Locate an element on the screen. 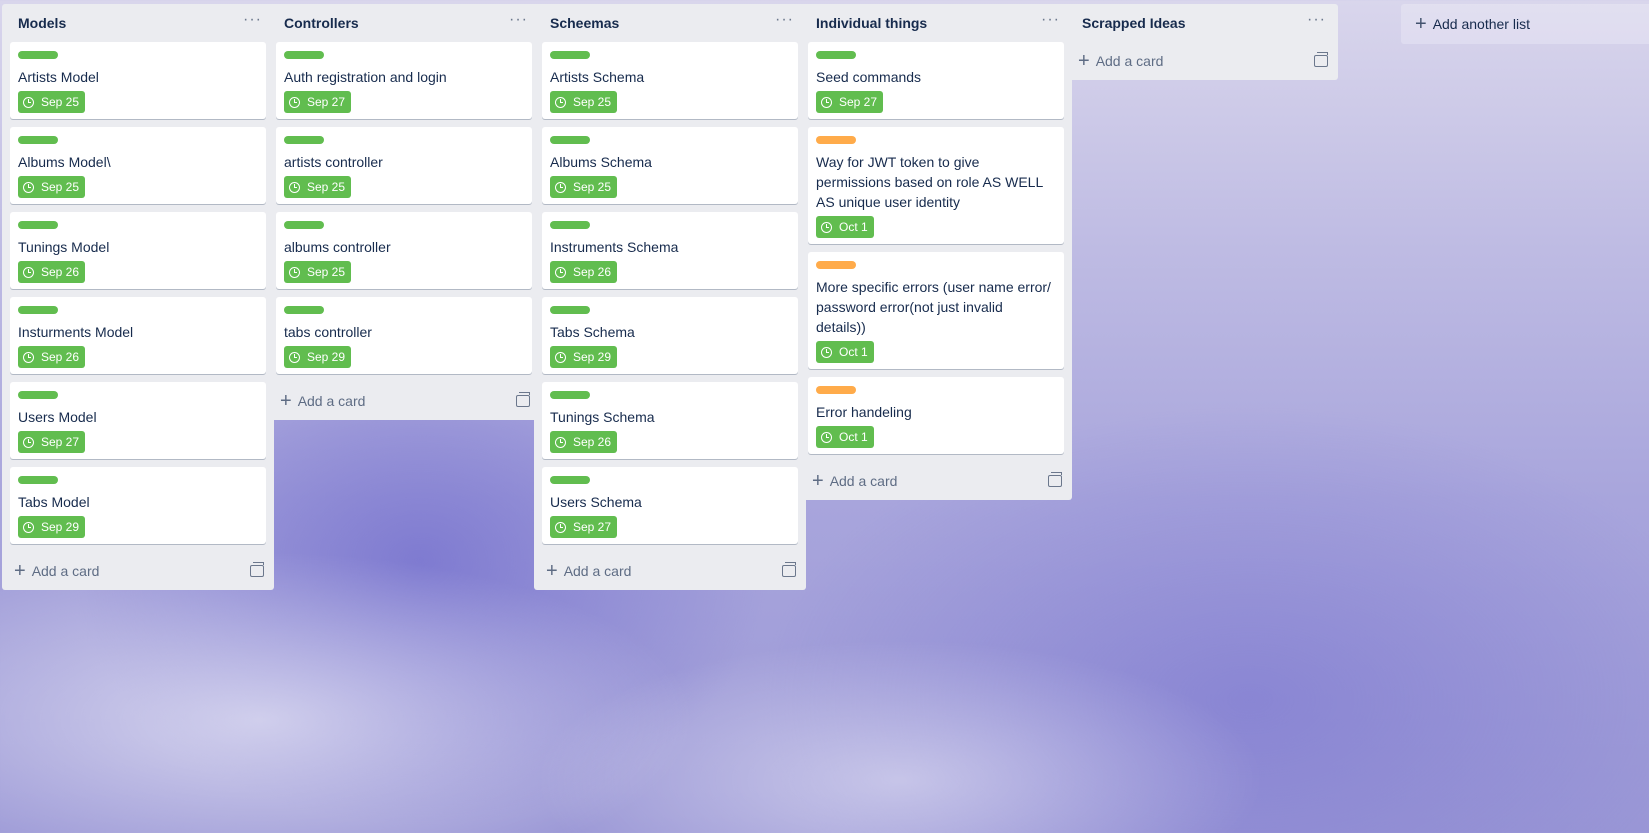  card-title: Users Model is located at coordinates (57, 417).